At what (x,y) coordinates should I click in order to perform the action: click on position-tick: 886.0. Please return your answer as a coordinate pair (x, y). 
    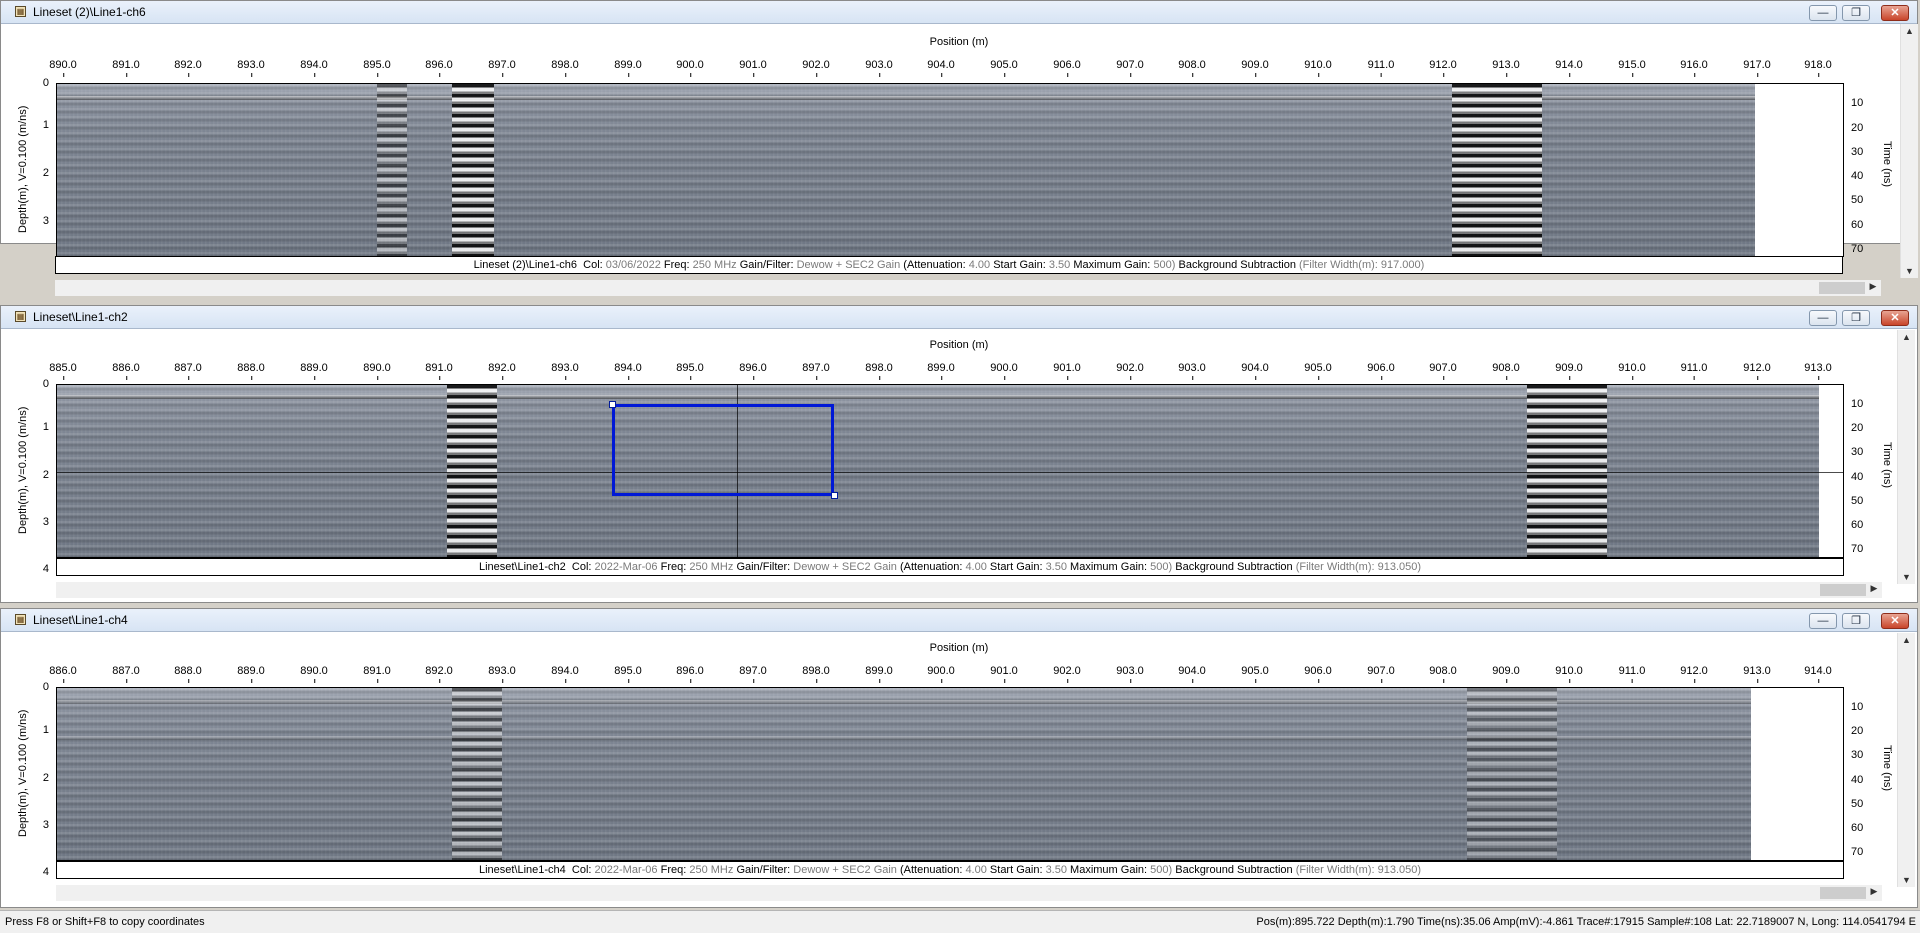
    Looking at the image, I should click on (126, 371).